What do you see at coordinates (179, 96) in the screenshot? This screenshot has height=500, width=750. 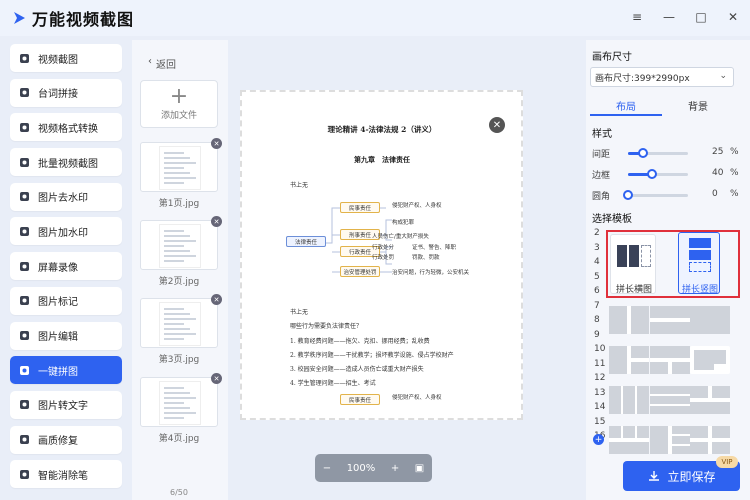 I see `plus-icon: +` at bounding box center [179, 96].